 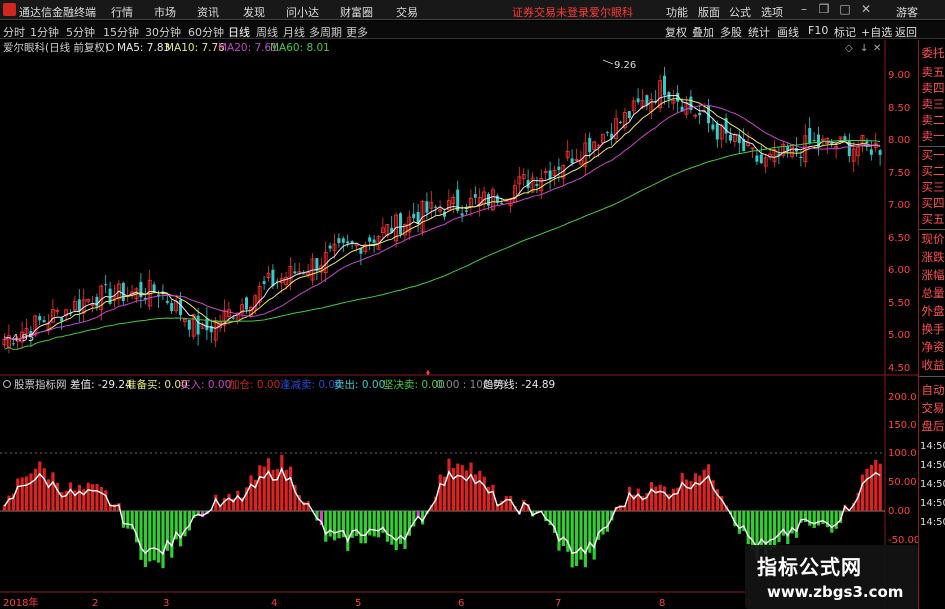 What do you see at coordinates (864, 48) in the screenshot?
I see `arrow-down-icon: ↓` at bounding box center [864, 48].